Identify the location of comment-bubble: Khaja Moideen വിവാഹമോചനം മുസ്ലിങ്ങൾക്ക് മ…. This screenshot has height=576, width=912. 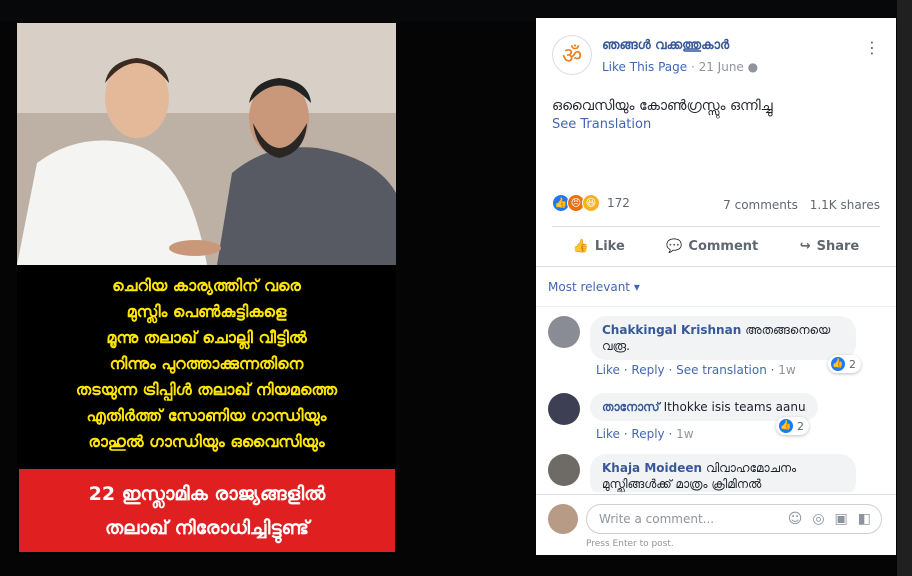
(723, 473).